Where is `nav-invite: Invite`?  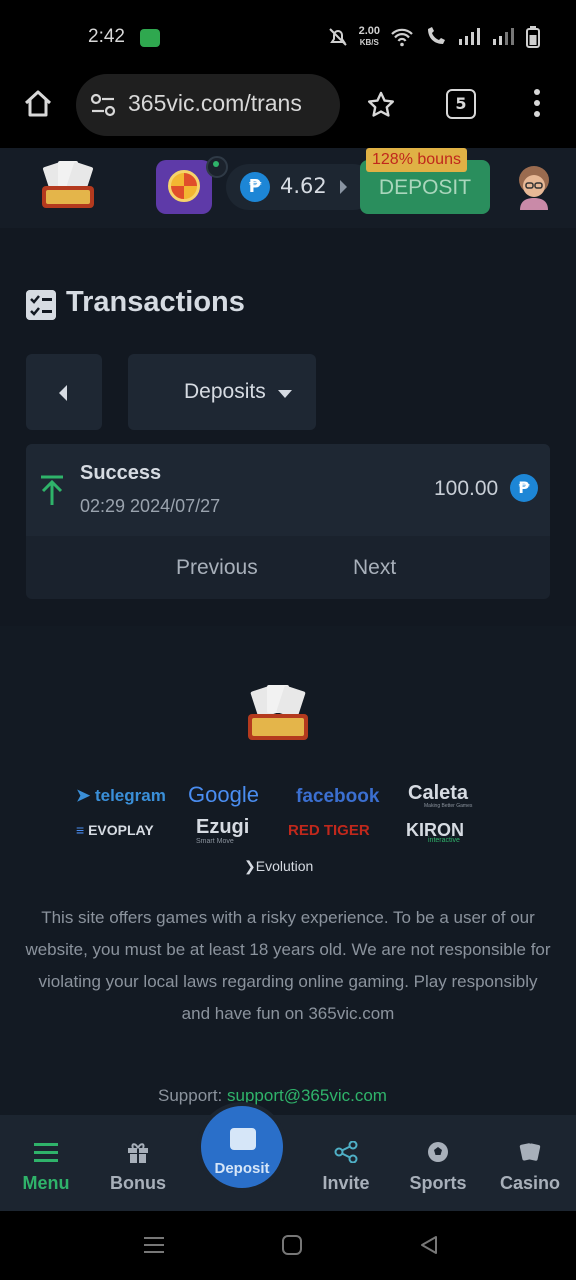 nav-invite: Invite is located at coordinates (346, 1163).